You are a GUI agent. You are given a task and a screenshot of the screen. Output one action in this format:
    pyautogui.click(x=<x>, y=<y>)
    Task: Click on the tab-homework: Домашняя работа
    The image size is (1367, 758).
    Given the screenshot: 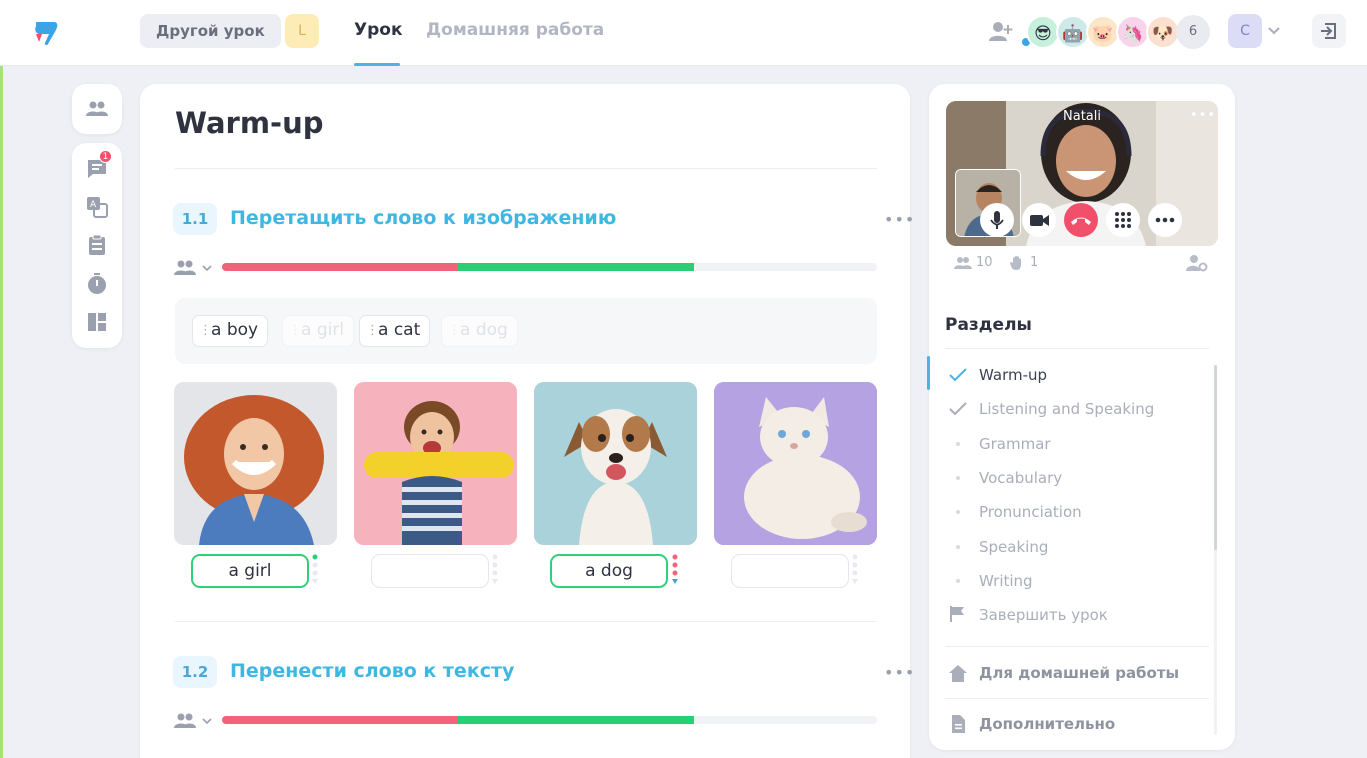 What is the action you would take?
    pyautogui.click(x=515, y=30)
    